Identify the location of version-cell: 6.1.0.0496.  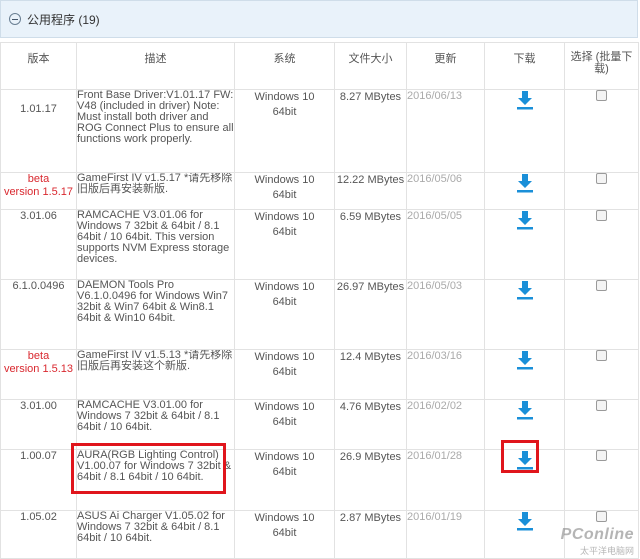
(38, 314).